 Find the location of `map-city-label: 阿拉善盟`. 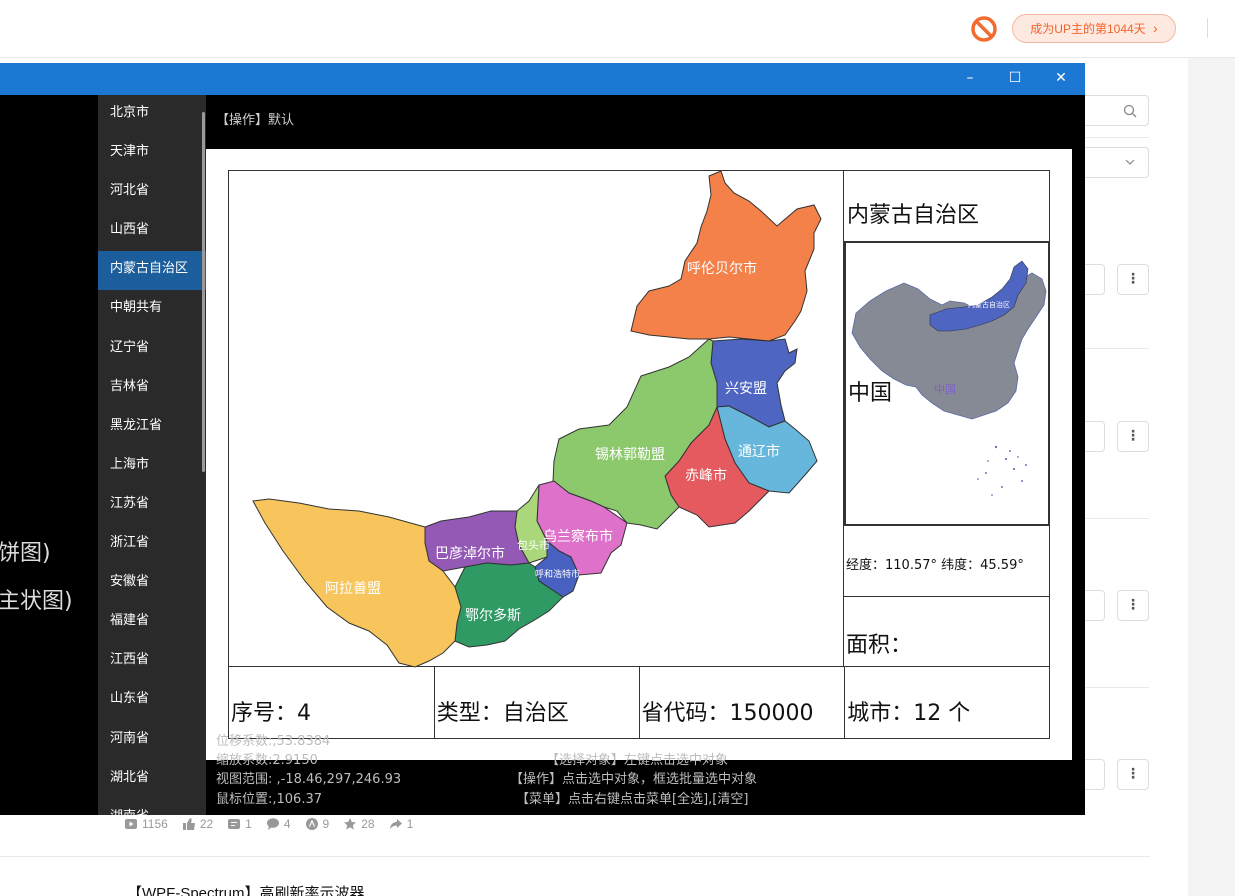

map-city-label: 阿拉善盟 is located at coordinates (353, 589).